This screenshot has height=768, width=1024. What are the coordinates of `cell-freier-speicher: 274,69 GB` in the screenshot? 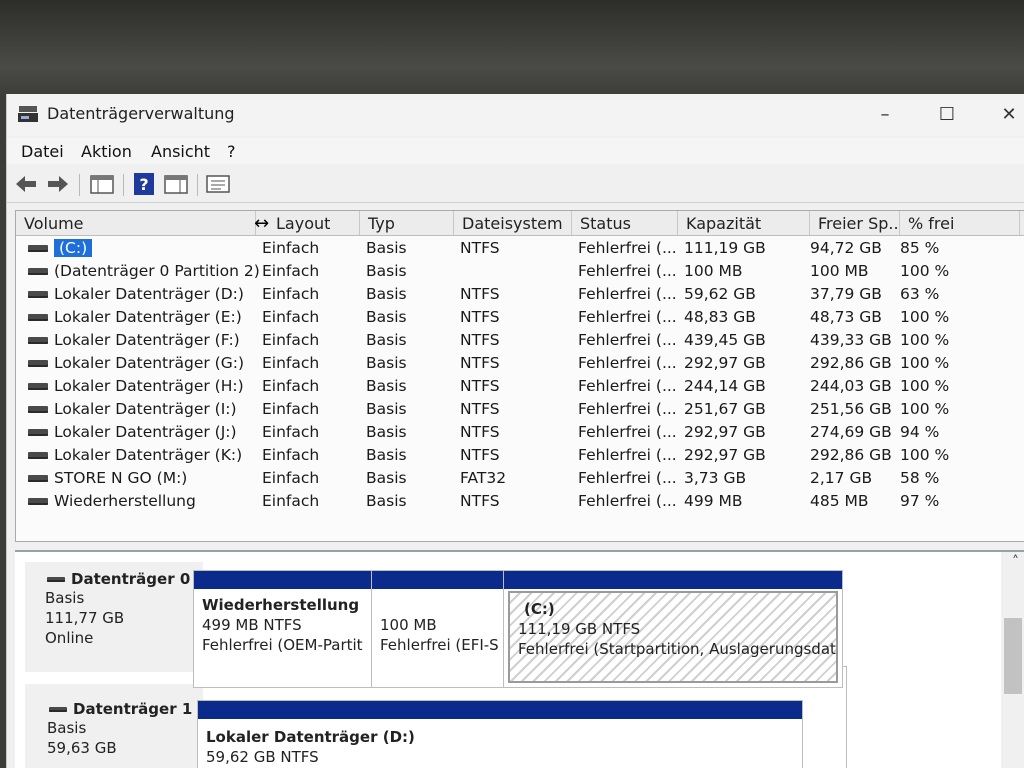 It's located at (851, 432).